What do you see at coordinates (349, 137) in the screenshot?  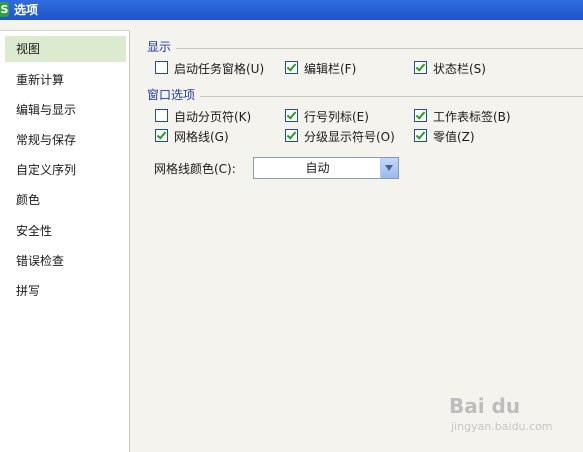 I see `outline-symbols-label: 分级显示符号(O)` at bounding box center [349, 137].